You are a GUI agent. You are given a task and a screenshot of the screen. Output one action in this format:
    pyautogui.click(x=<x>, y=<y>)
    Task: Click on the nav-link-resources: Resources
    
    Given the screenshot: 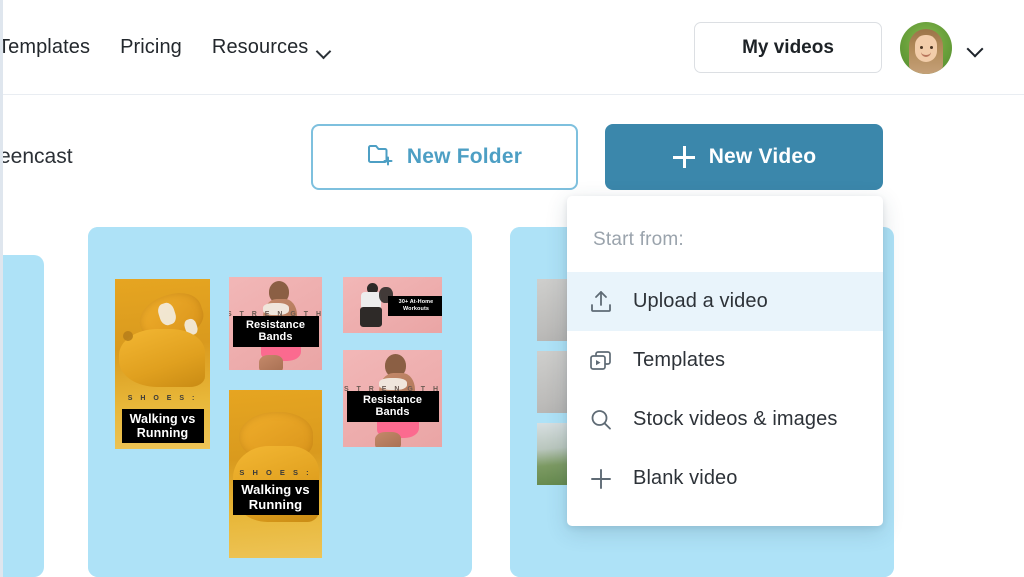 What is the action you would take?
    pyautogui.click(x=287, y=47)
    